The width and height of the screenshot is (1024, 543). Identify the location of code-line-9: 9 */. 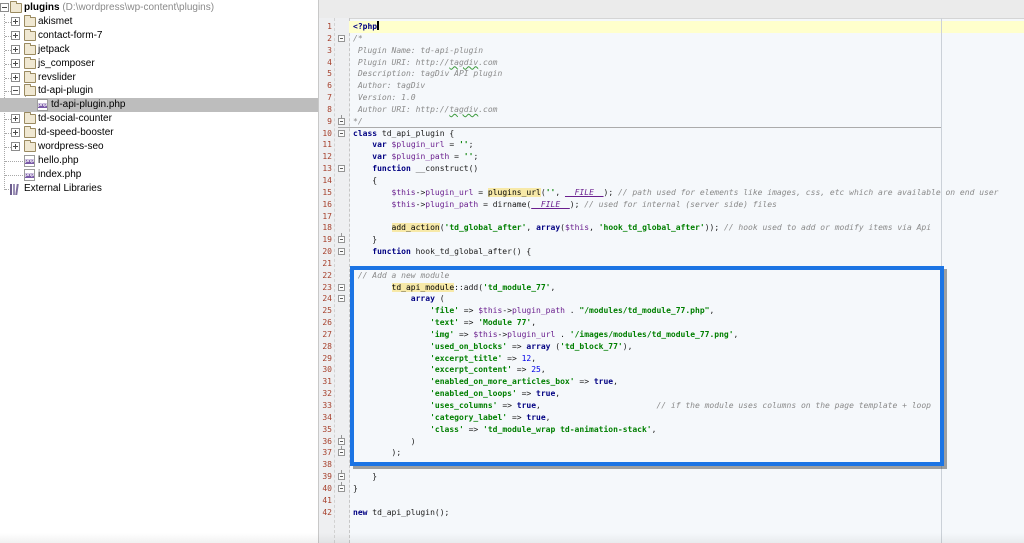
(671, 121).